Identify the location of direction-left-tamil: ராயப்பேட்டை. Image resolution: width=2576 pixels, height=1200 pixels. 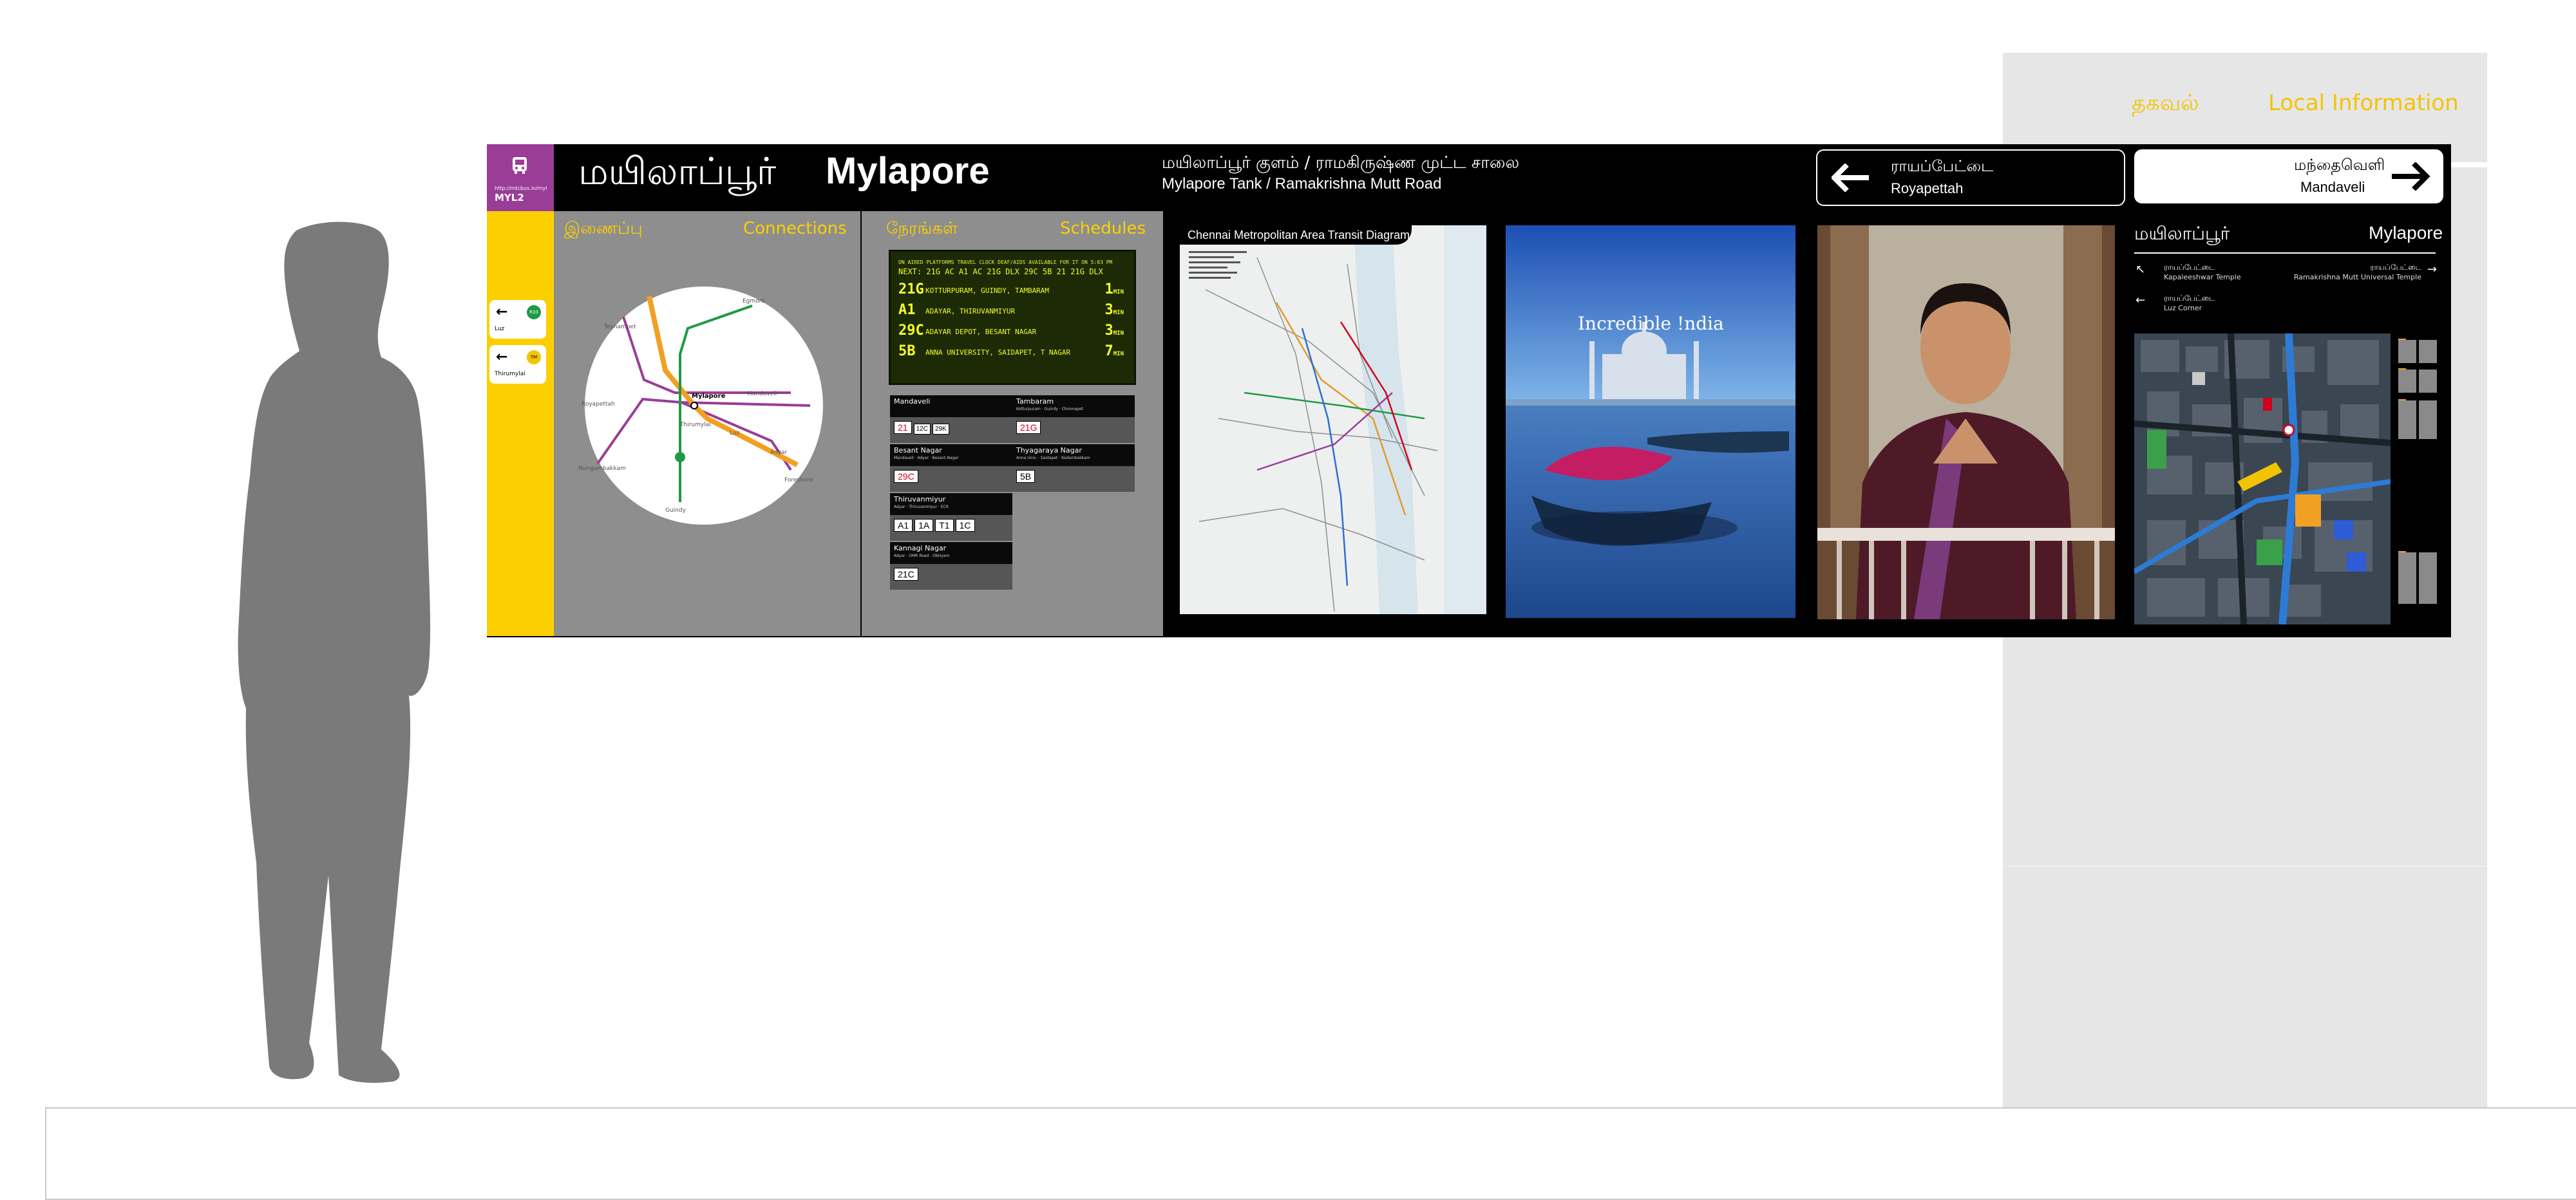
(1942, 166).